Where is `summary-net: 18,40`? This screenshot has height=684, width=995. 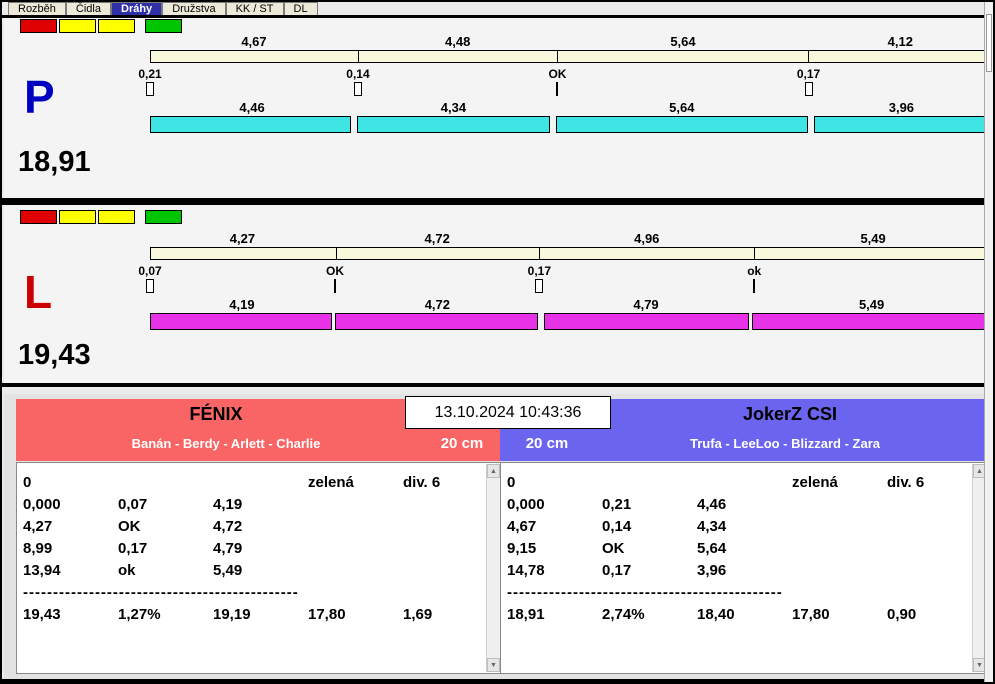
summary-net: 18,40 is located at coordinates (716, 614).